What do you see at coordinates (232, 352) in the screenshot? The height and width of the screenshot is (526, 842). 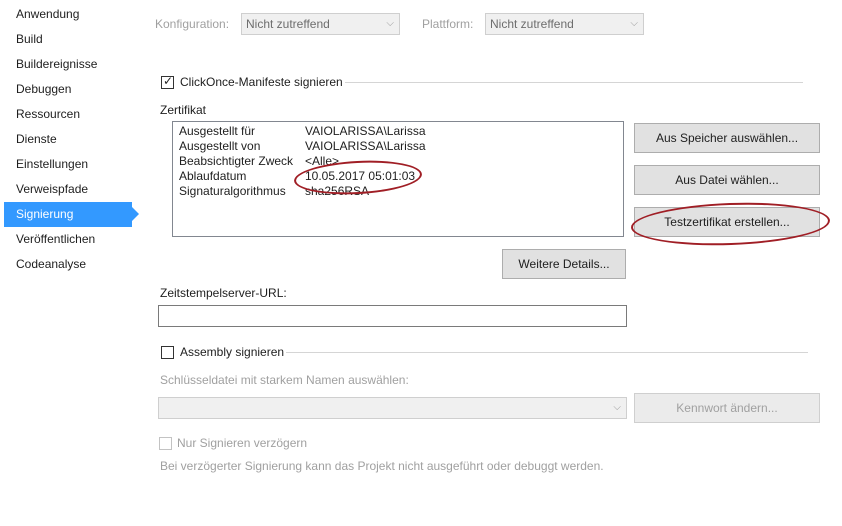 I see `assembly-sign-label: Assembly signieren` at bounding box center [232, 352].